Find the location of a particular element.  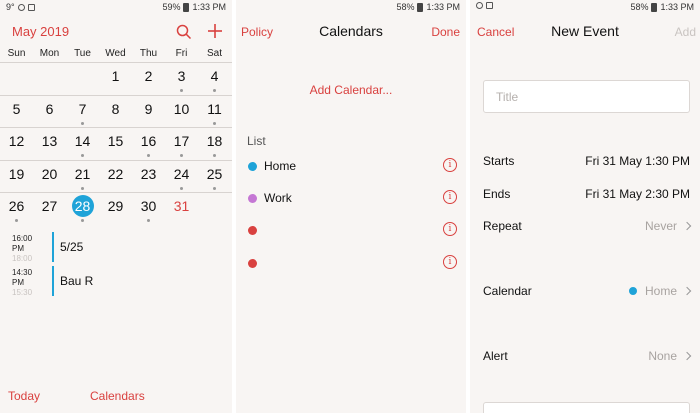

agenda-list: 16:00 PM 18:00 5/25 14:30 PM 15:30 Bau R is located at coordinates (116, 262).